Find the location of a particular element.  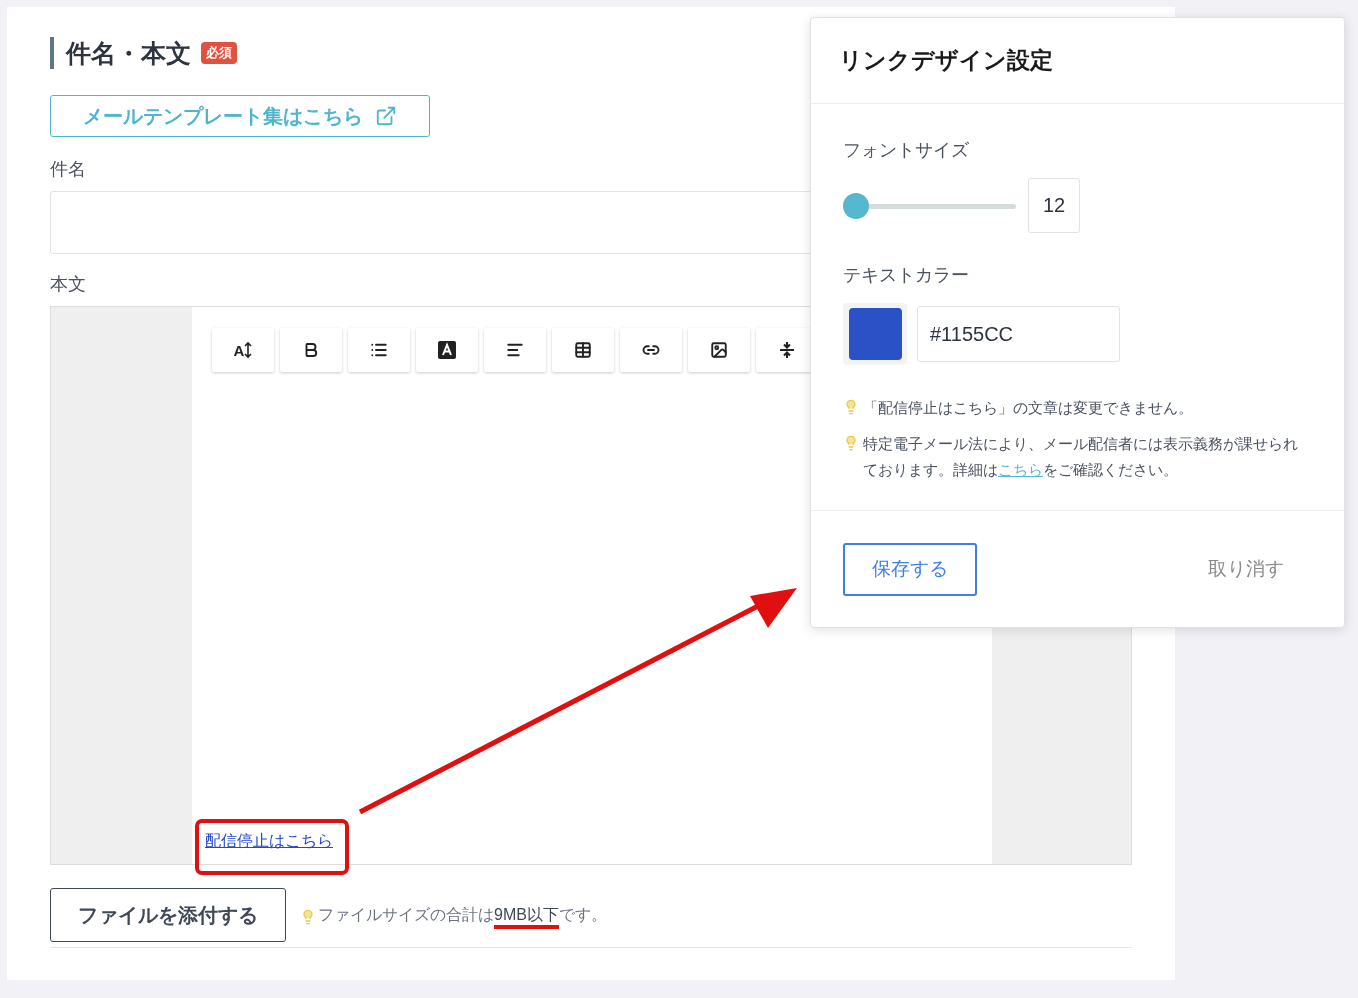

vertical-arrows-icon is located at coordinates (248, 350).